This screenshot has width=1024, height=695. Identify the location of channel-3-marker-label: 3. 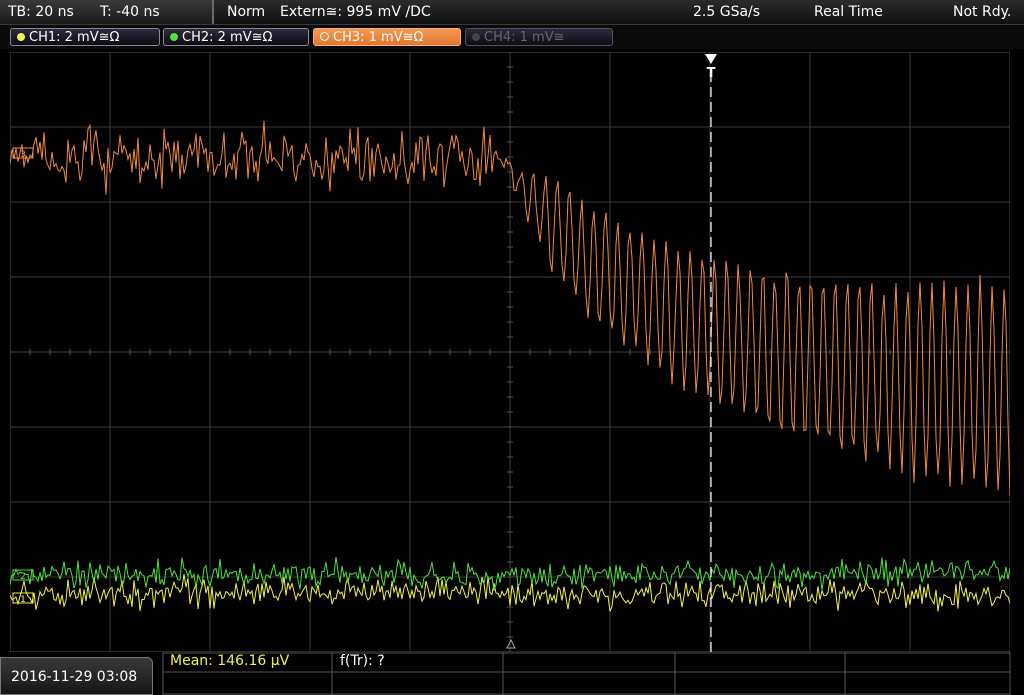
(23, 155).